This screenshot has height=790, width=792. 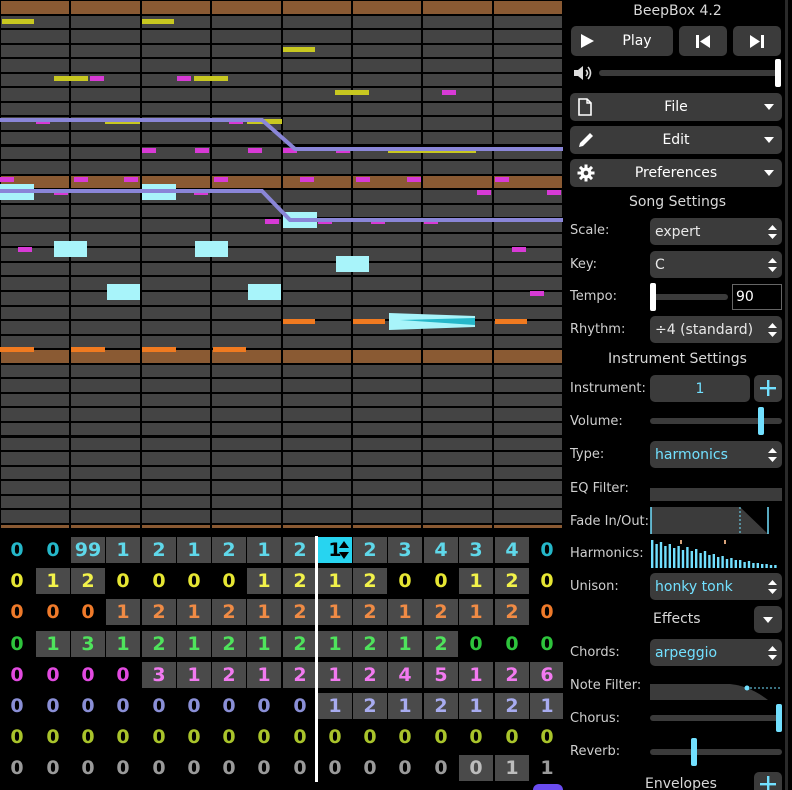 I want to click on master-volume-slider, so click(x=689, y=73).